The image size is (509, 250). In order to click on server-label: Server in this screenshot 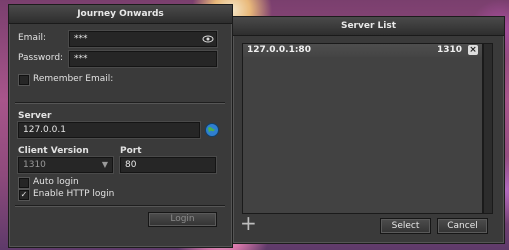, I will do `click(35, 116)`.